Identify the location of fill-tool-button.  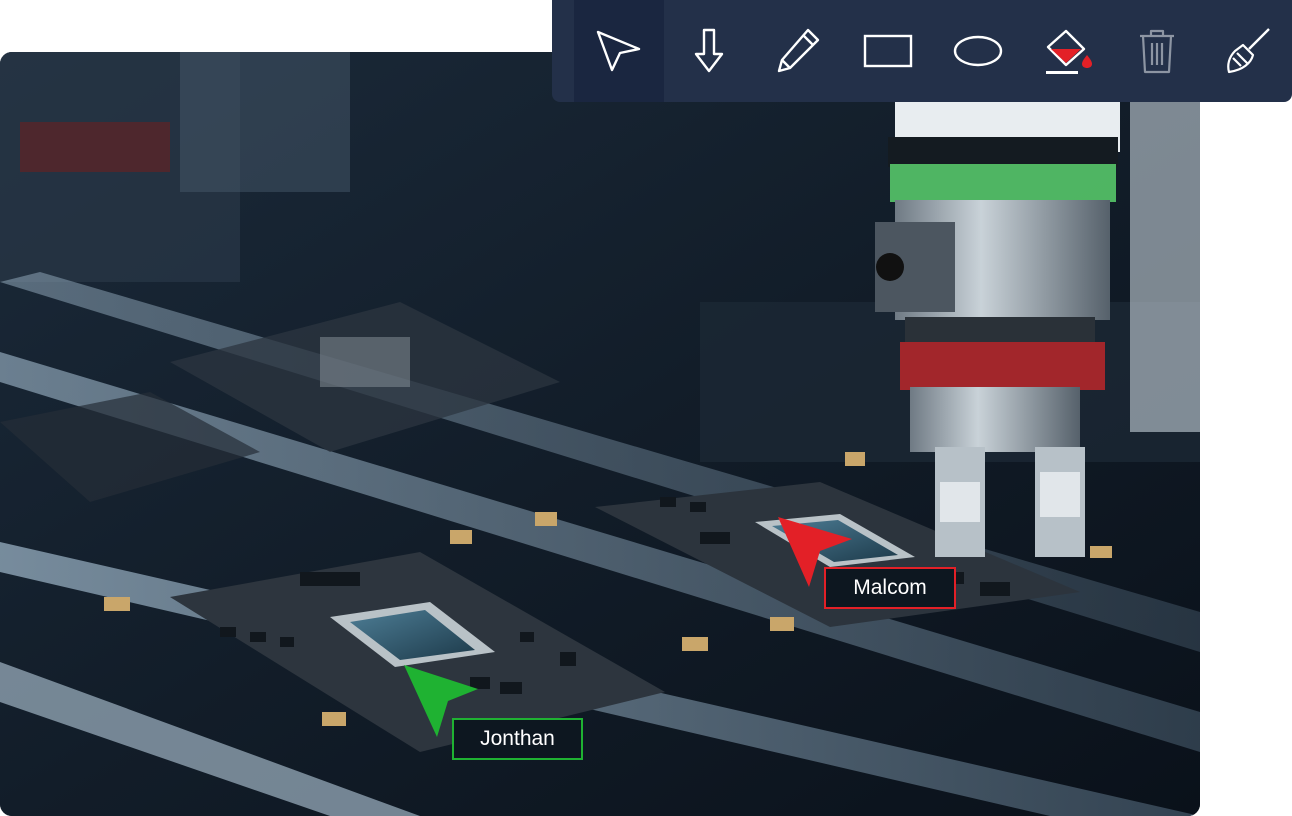
(1068, 51).